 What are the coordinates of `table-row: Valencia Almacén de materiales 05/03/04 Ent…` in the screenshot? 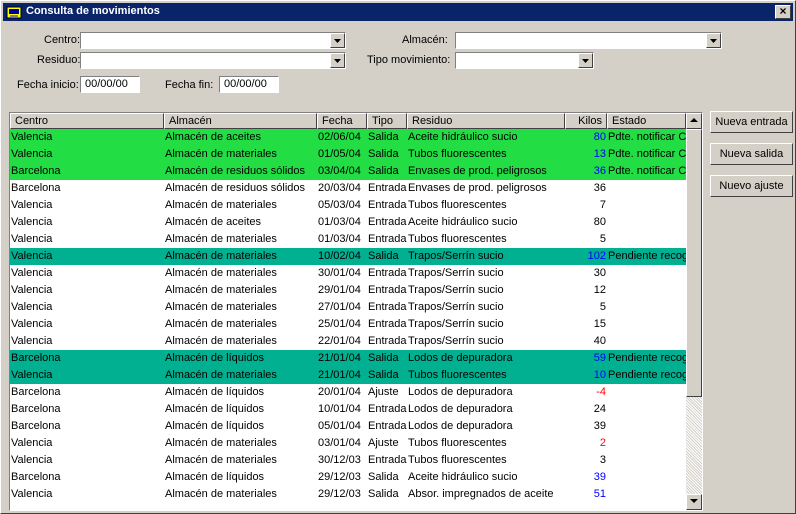 It's located at (348, 205).